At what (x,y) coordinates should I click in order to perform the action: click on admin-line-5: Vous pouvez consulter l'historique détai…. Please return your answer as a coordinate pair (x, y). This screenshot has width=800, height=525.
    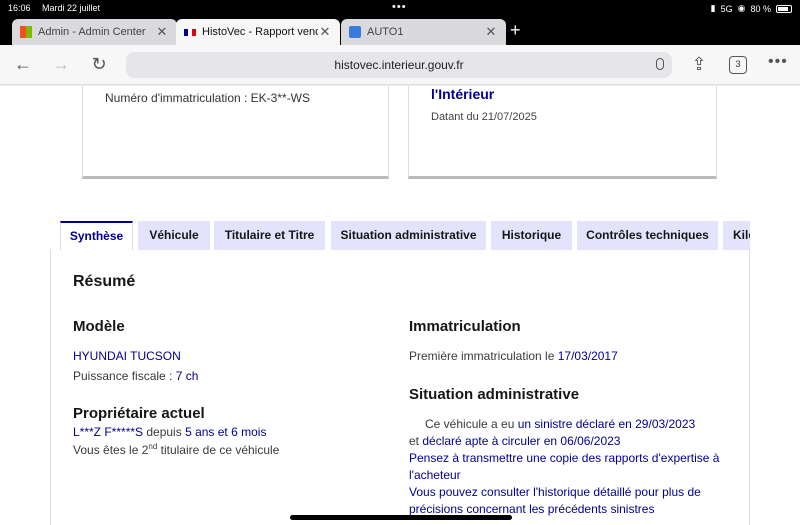
    Looking at the image, I should click on (555, 492).